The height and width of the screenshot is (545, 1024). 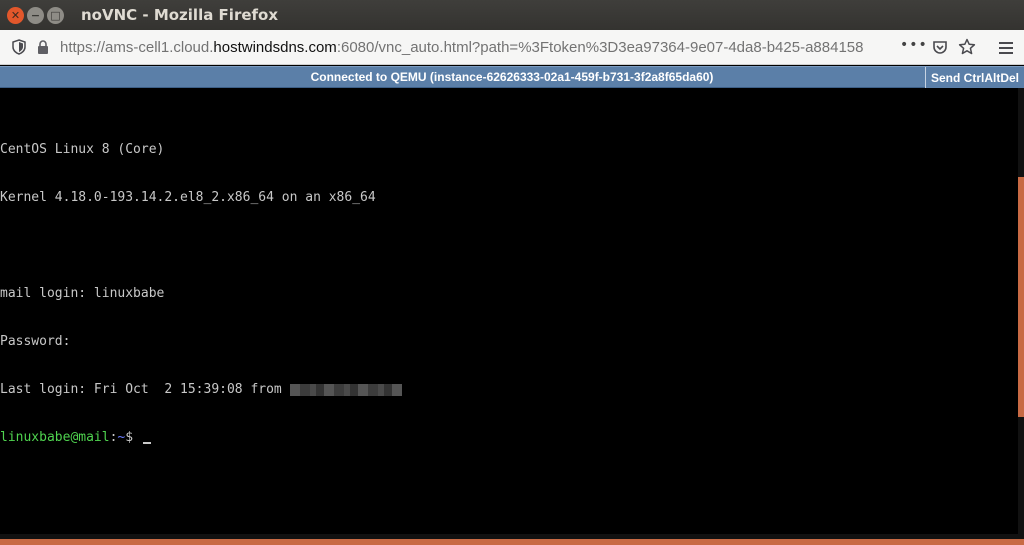 I want to click on shield-icon, so click(x=19, y=47).